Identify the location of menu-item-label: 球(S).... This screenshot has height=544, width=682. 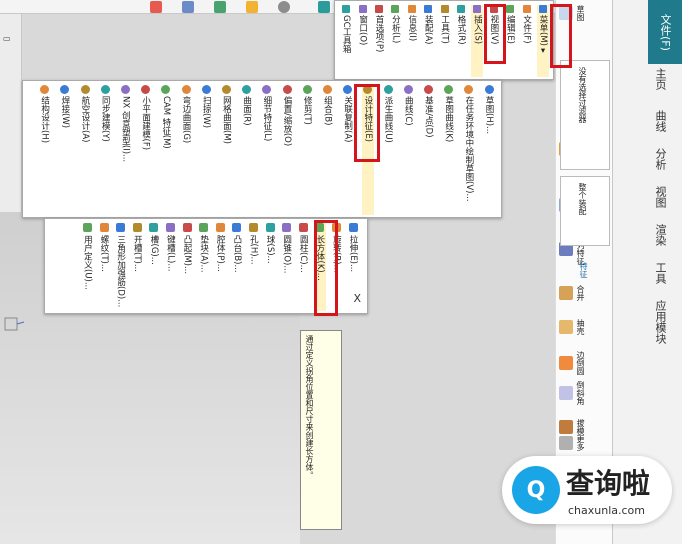
(270, 249).